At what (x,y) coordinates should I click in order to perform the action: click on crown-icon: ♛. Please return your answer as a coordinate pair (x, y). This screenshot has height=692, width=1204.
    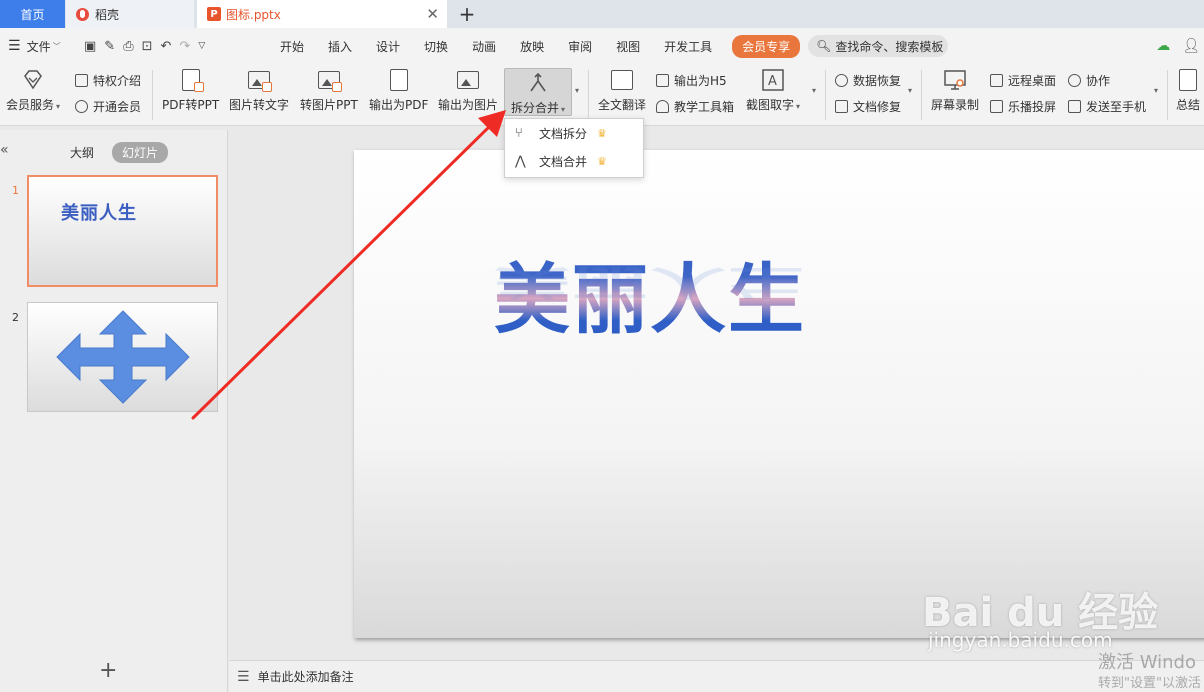
    Looking at the image, I should click on (602, 133).